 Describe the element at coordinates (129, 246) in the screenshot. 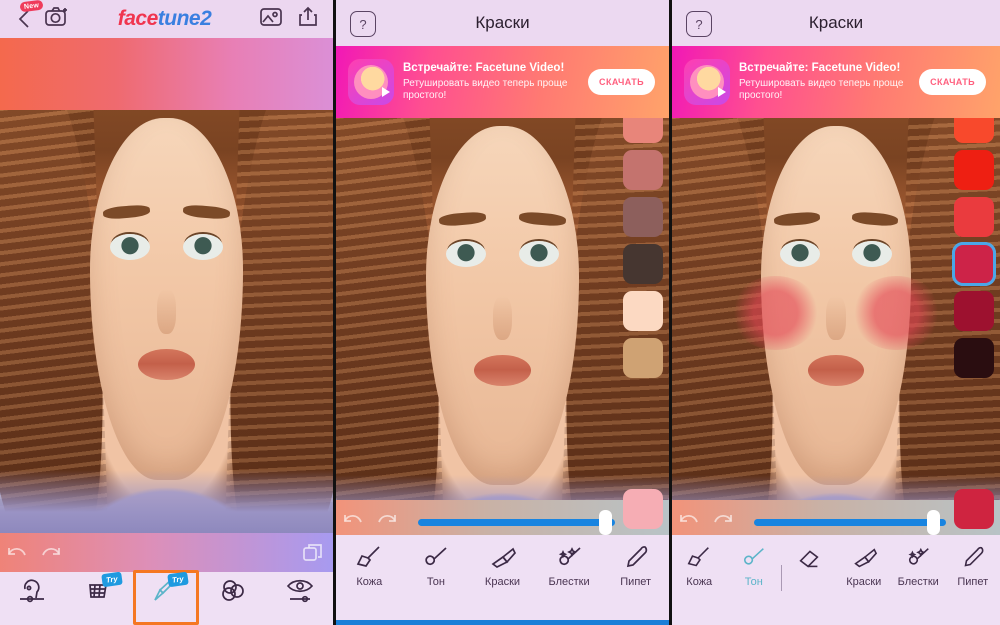

I see `eye-left` at that location.